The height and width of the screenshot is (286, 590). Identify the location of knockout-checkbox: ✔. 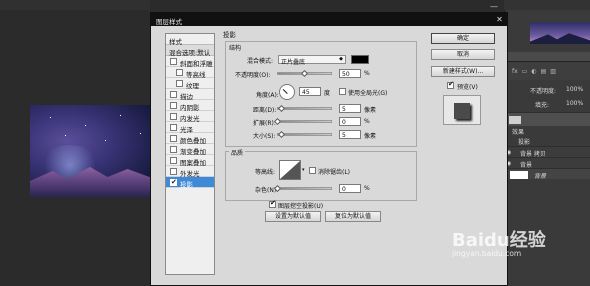
(272, 203).